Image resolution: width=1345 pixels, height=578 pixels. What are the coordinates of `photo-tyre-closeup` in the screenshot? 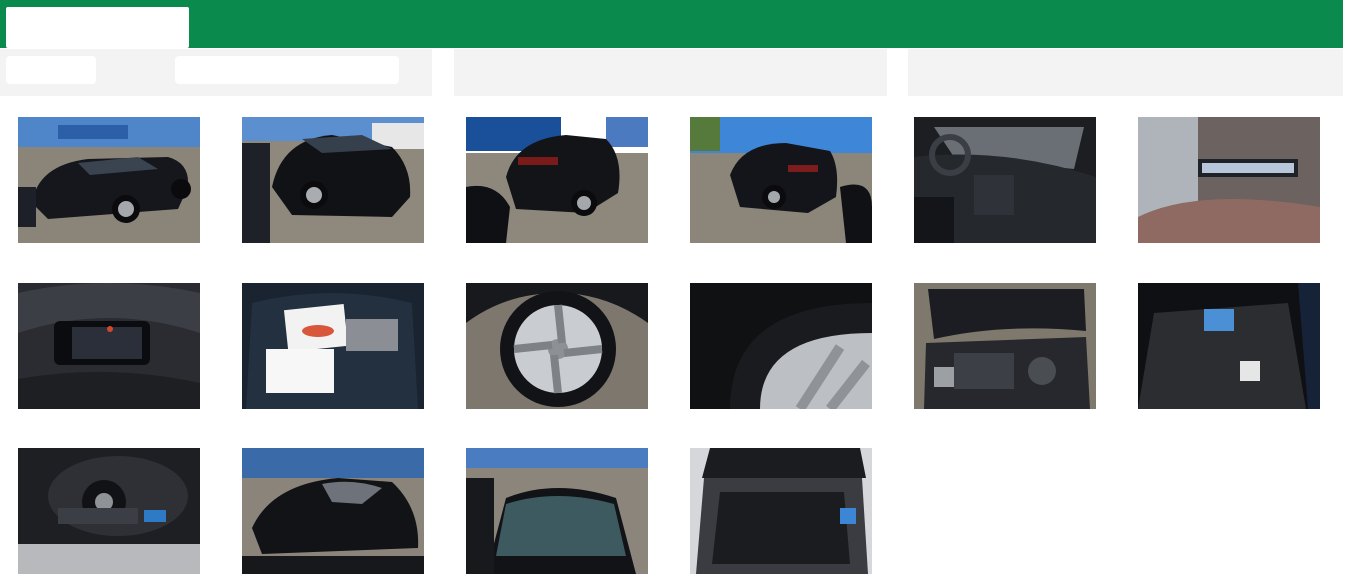 It's located at (781, 346).